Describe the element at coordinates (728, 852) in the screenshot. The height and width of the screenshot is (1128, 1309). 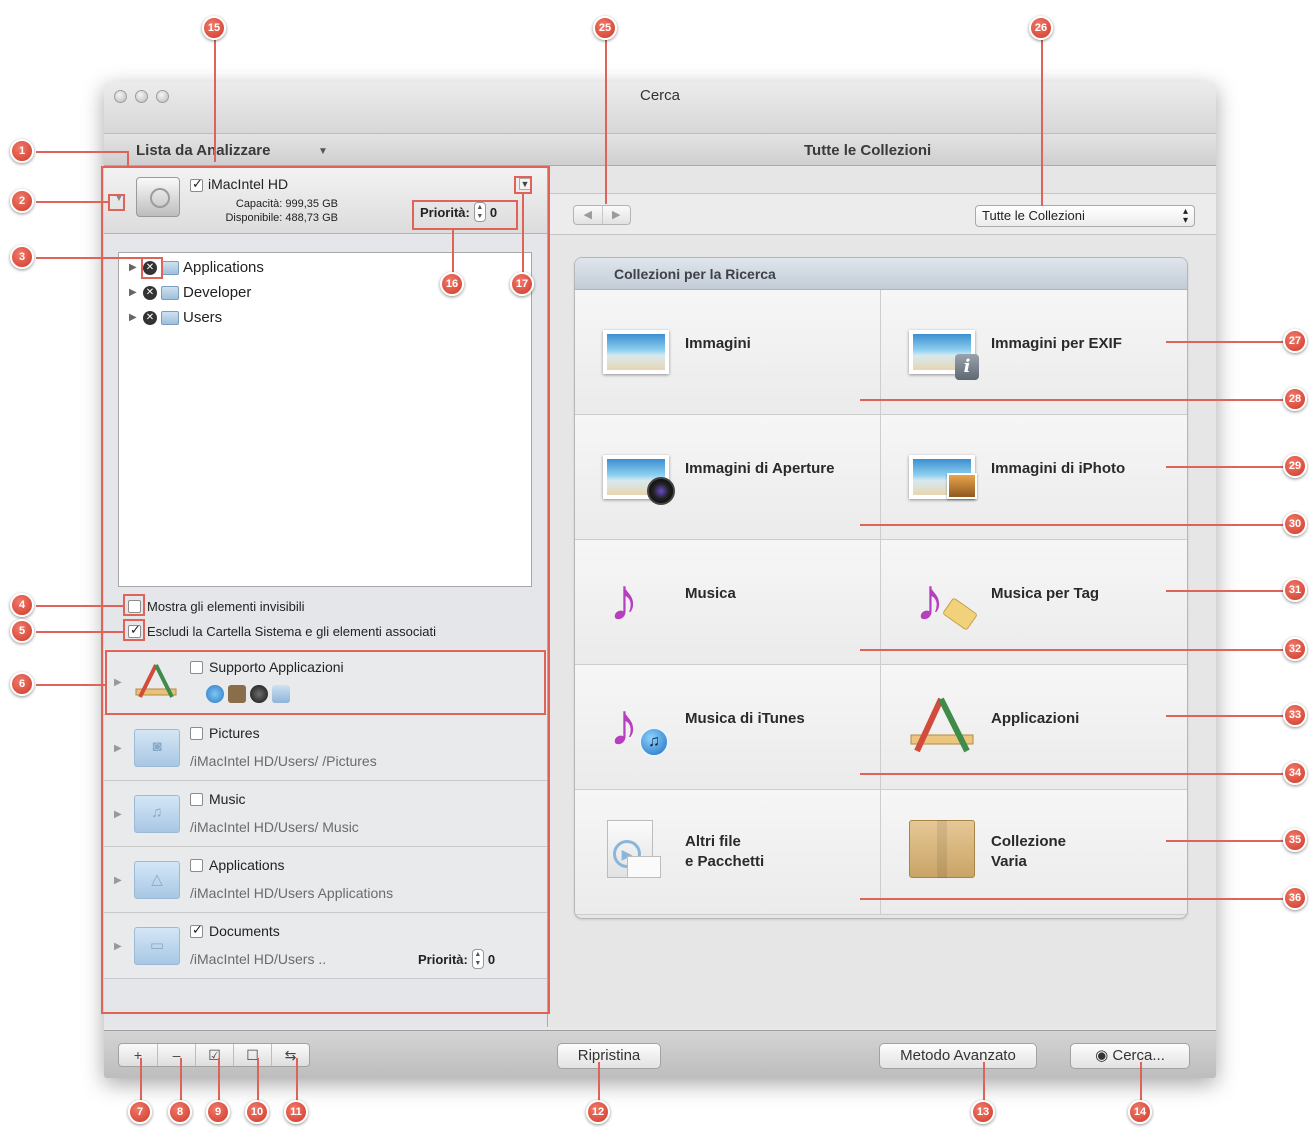
I see `collection-altri-file: ▶ Altri file e Pacchetti` at that location.